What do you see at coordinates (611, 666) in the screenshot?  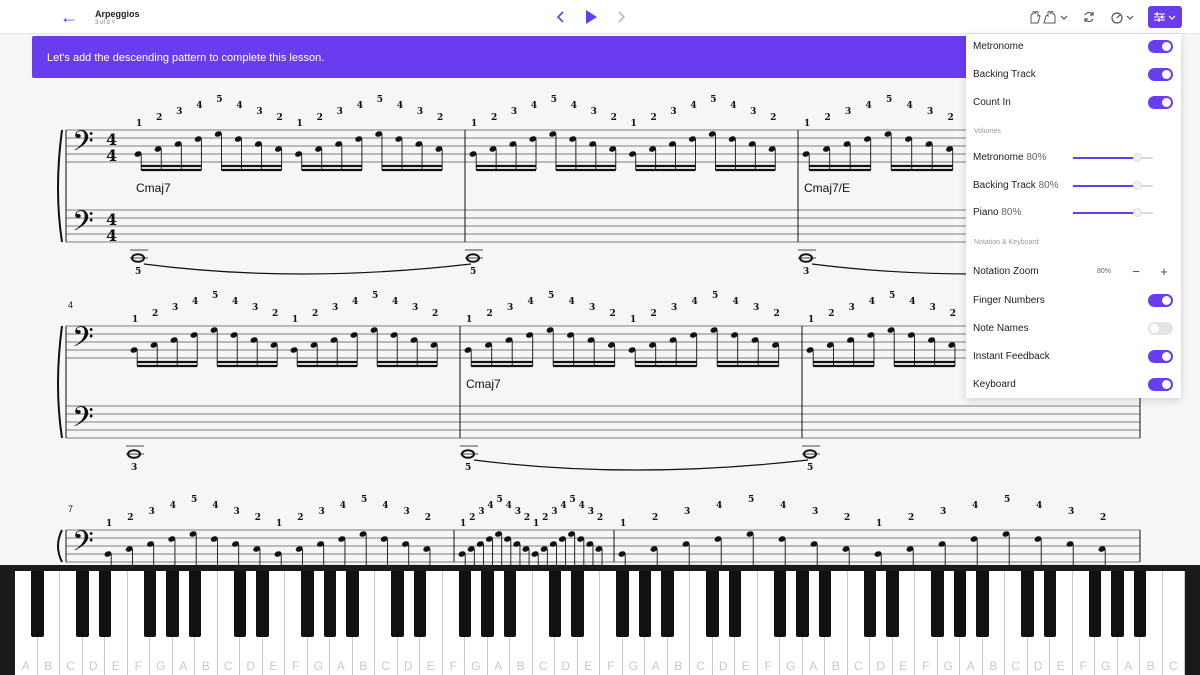 I see `key-label: F` at bounding box center [611, 666].